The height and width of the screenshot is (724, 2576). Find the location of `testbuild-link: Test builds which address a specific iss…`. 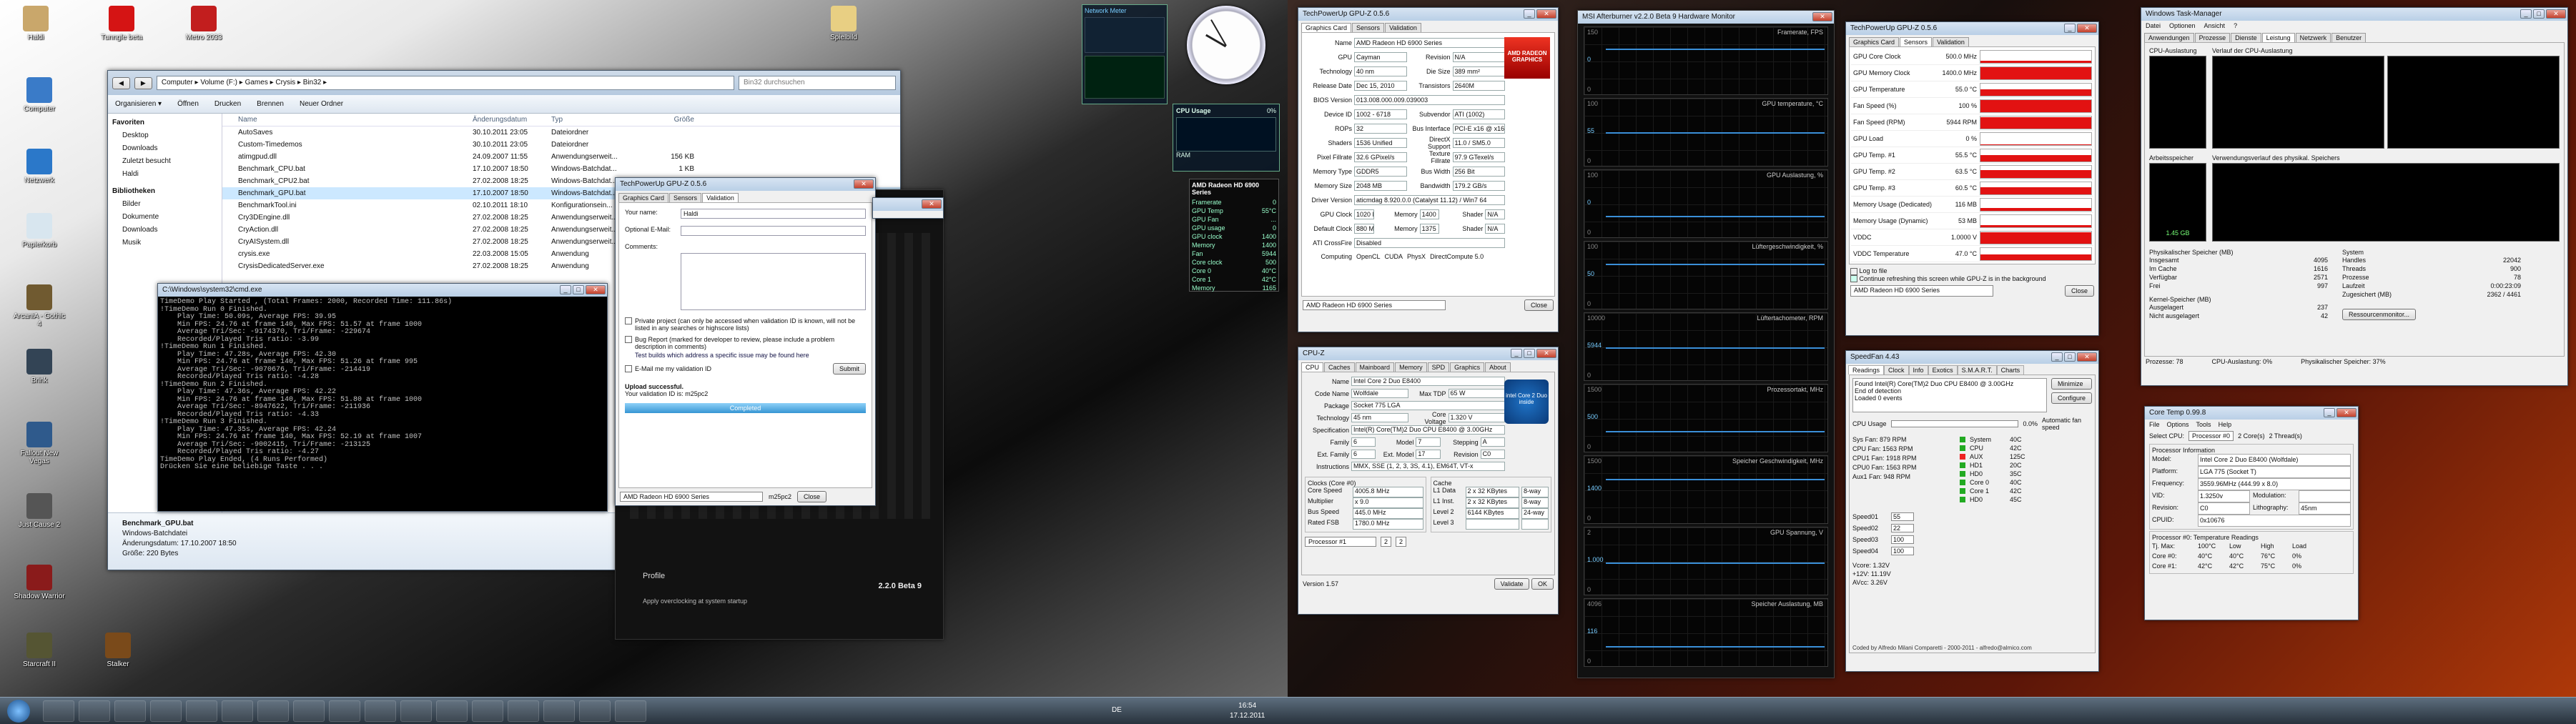

testbuild-link: Test builds which address a specific iss… is located at coordinates (745, 355).